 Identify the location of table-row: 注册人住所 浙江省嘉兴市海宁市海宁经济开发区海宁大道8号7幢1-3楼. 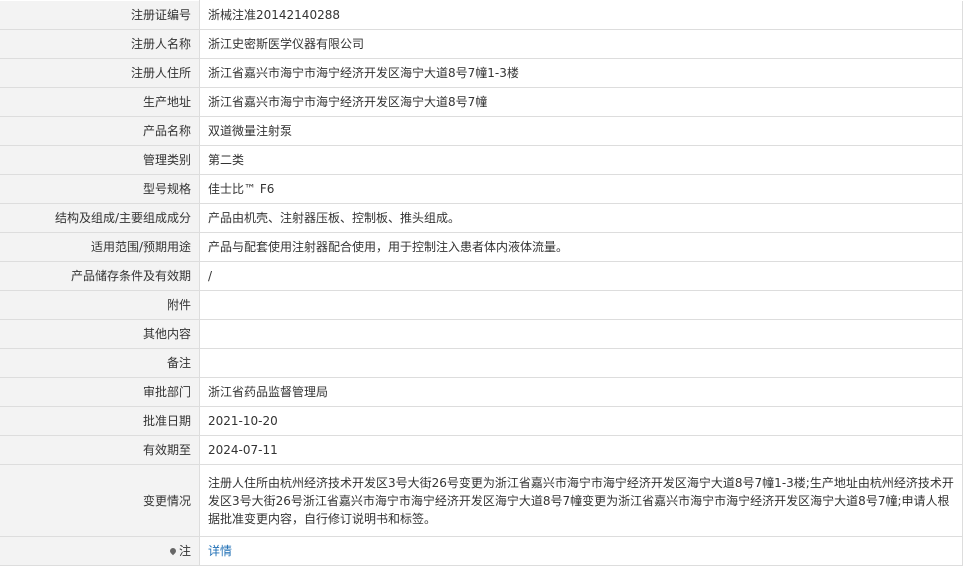
(481, 73).